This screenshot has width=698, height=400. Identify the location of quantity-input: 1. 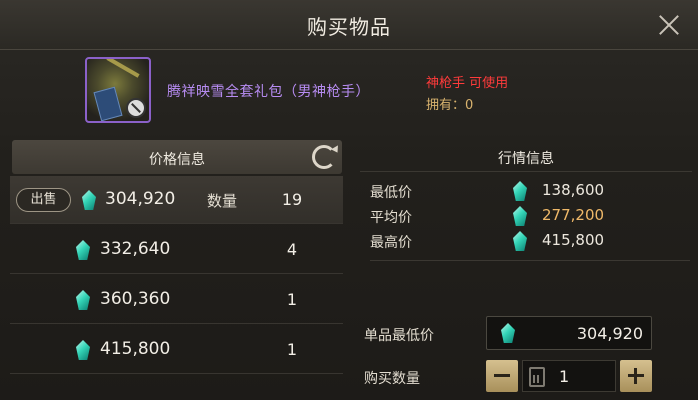
(569, 376).